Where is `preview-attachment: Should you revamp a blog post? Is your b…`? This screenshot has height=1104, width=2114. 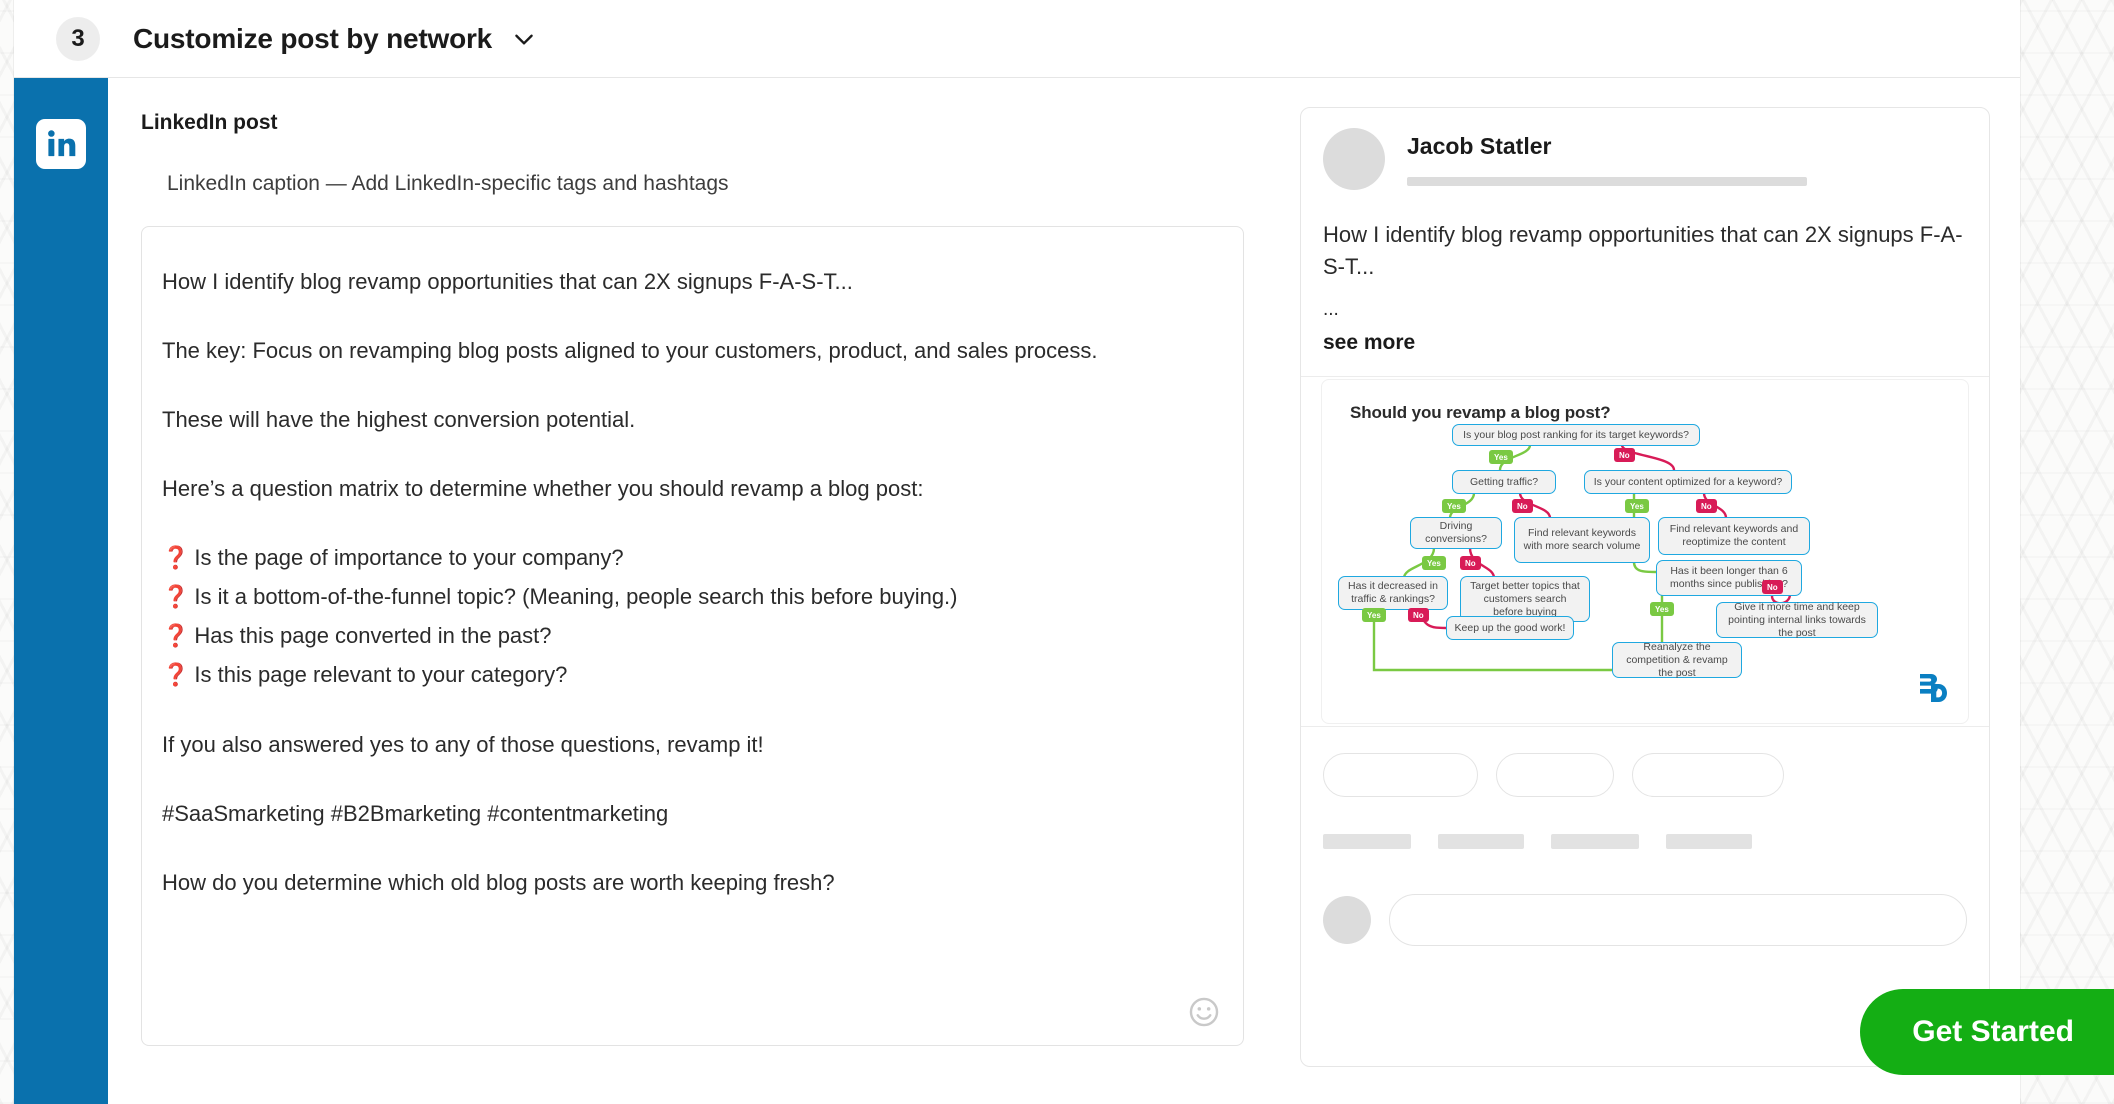 preview-attachment: Should you revamp a blog post? Is your b… is located at coordinates (1645, 551).